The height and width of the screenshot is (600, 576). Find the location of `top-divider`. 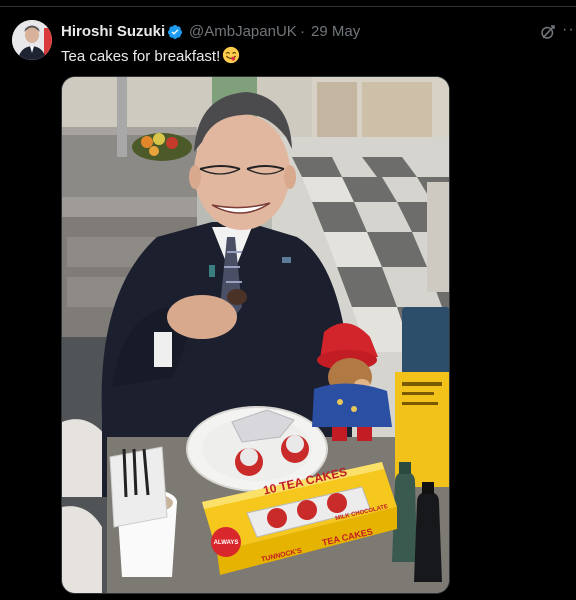

top-divider is located at coordinates (288, 6).